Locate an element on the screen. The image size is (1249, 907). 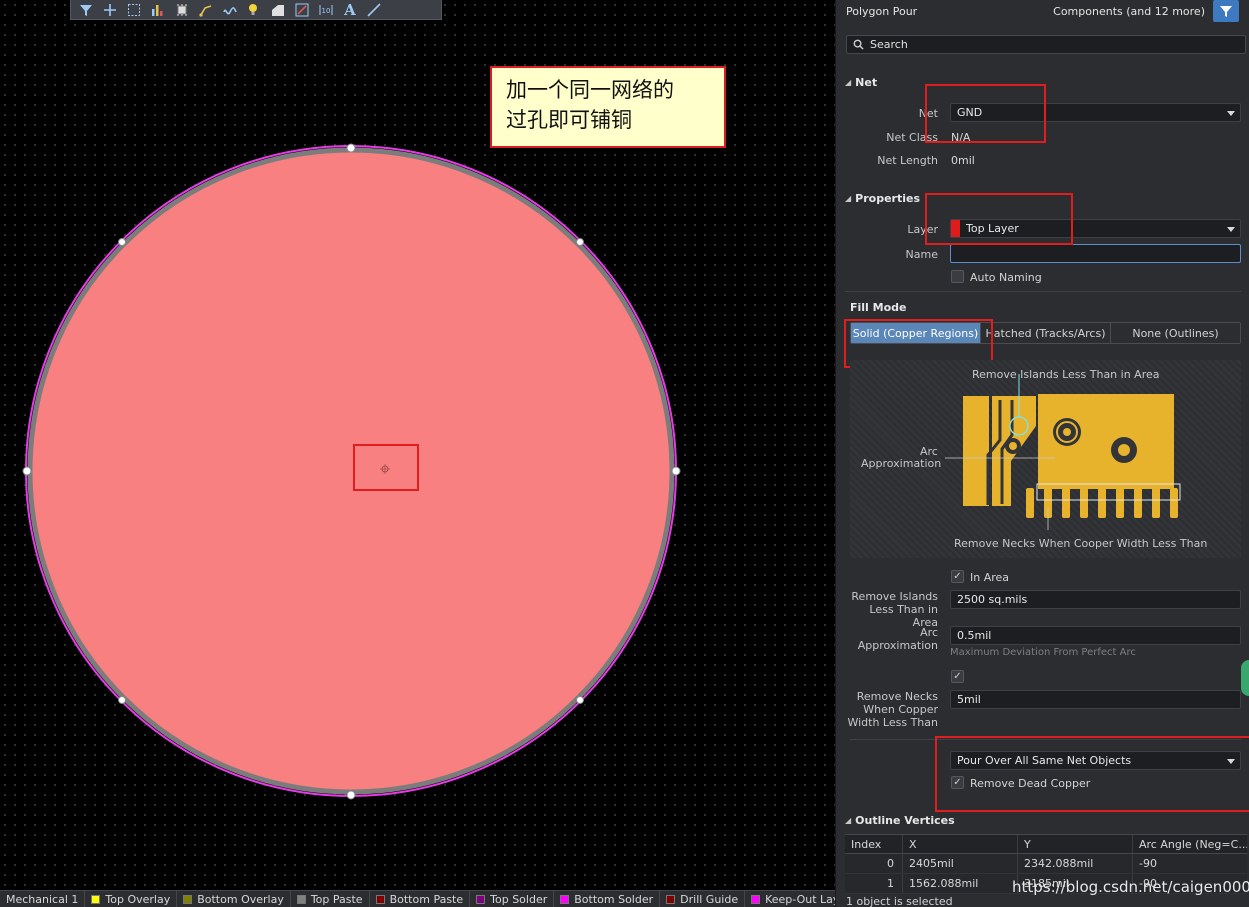
layer-tab-label: Mechanical 1 is located at coordinates (42, 899).